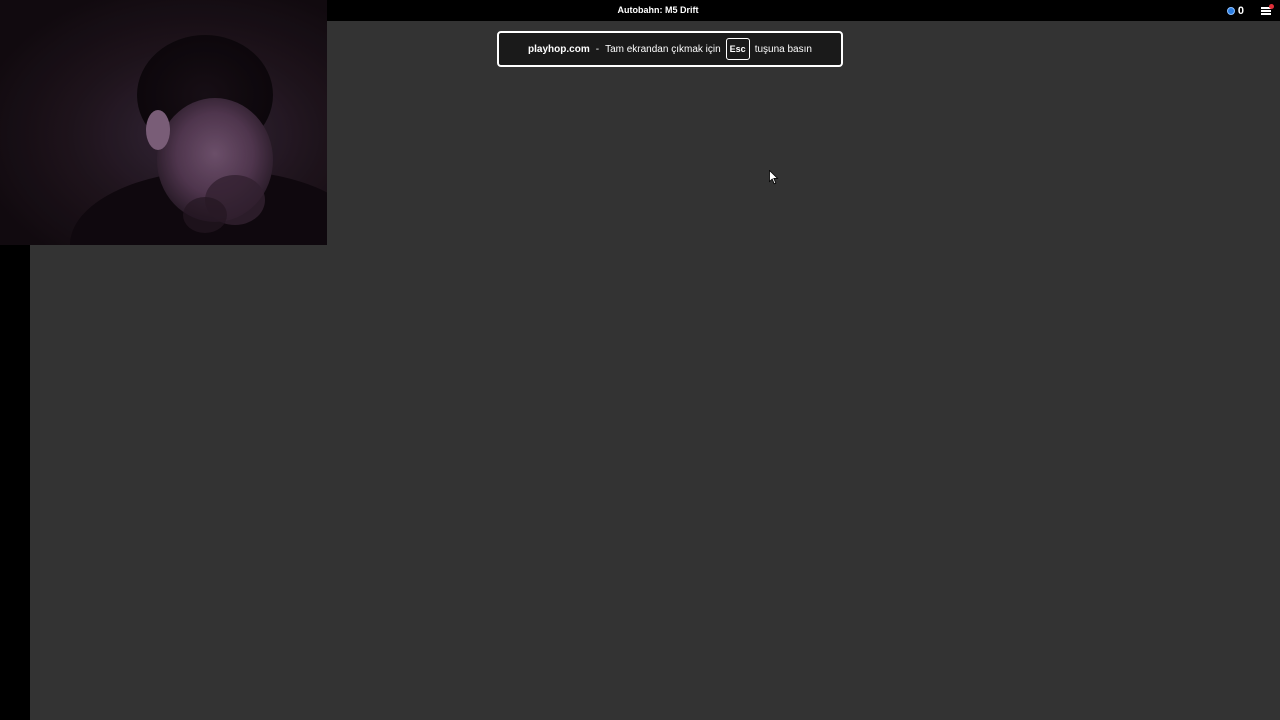  What do you see at coordinates (1230, 10) in the screenshot?
I see `coin-icon` at bounding box center [1230, 10].